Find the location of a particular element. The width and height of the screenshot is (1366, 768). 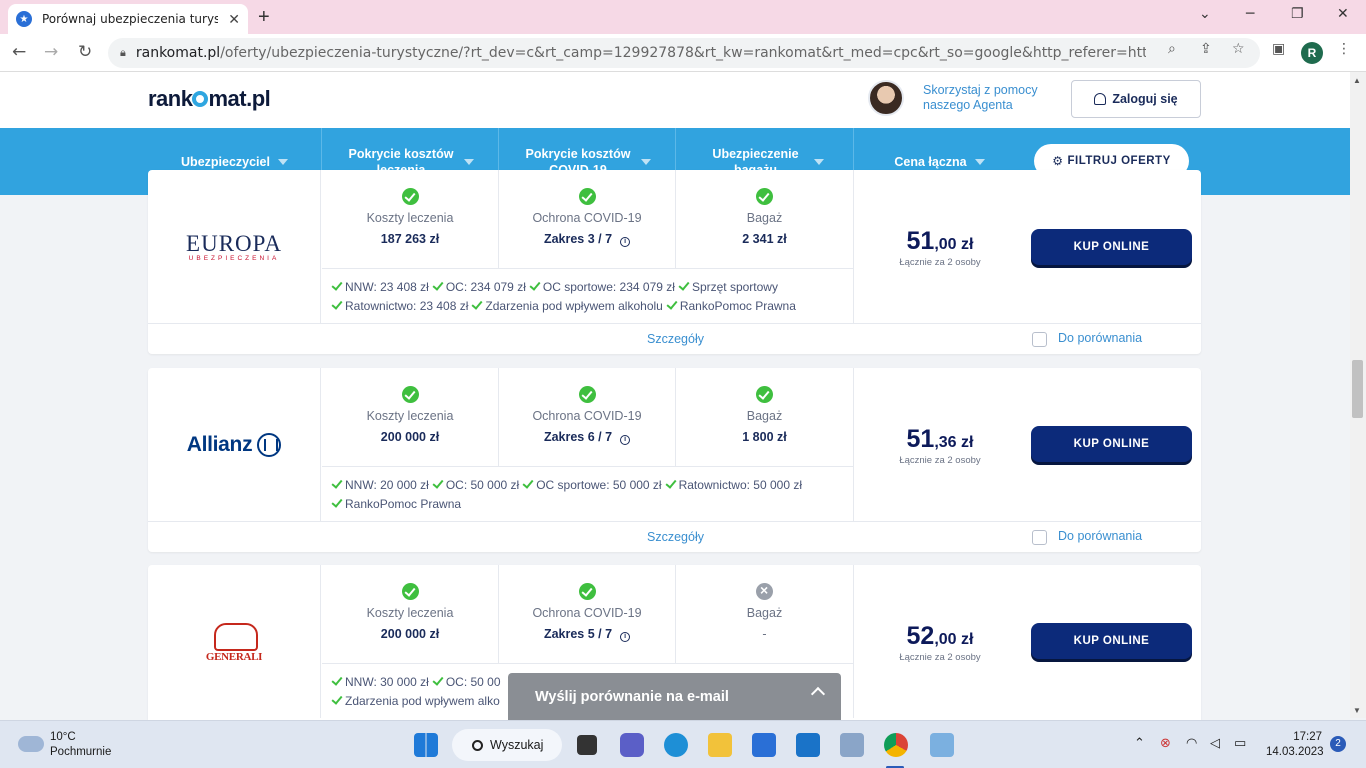

tab-title: Porównaj ubezpieczenia turystyczne is located at coordinates (130, 19).